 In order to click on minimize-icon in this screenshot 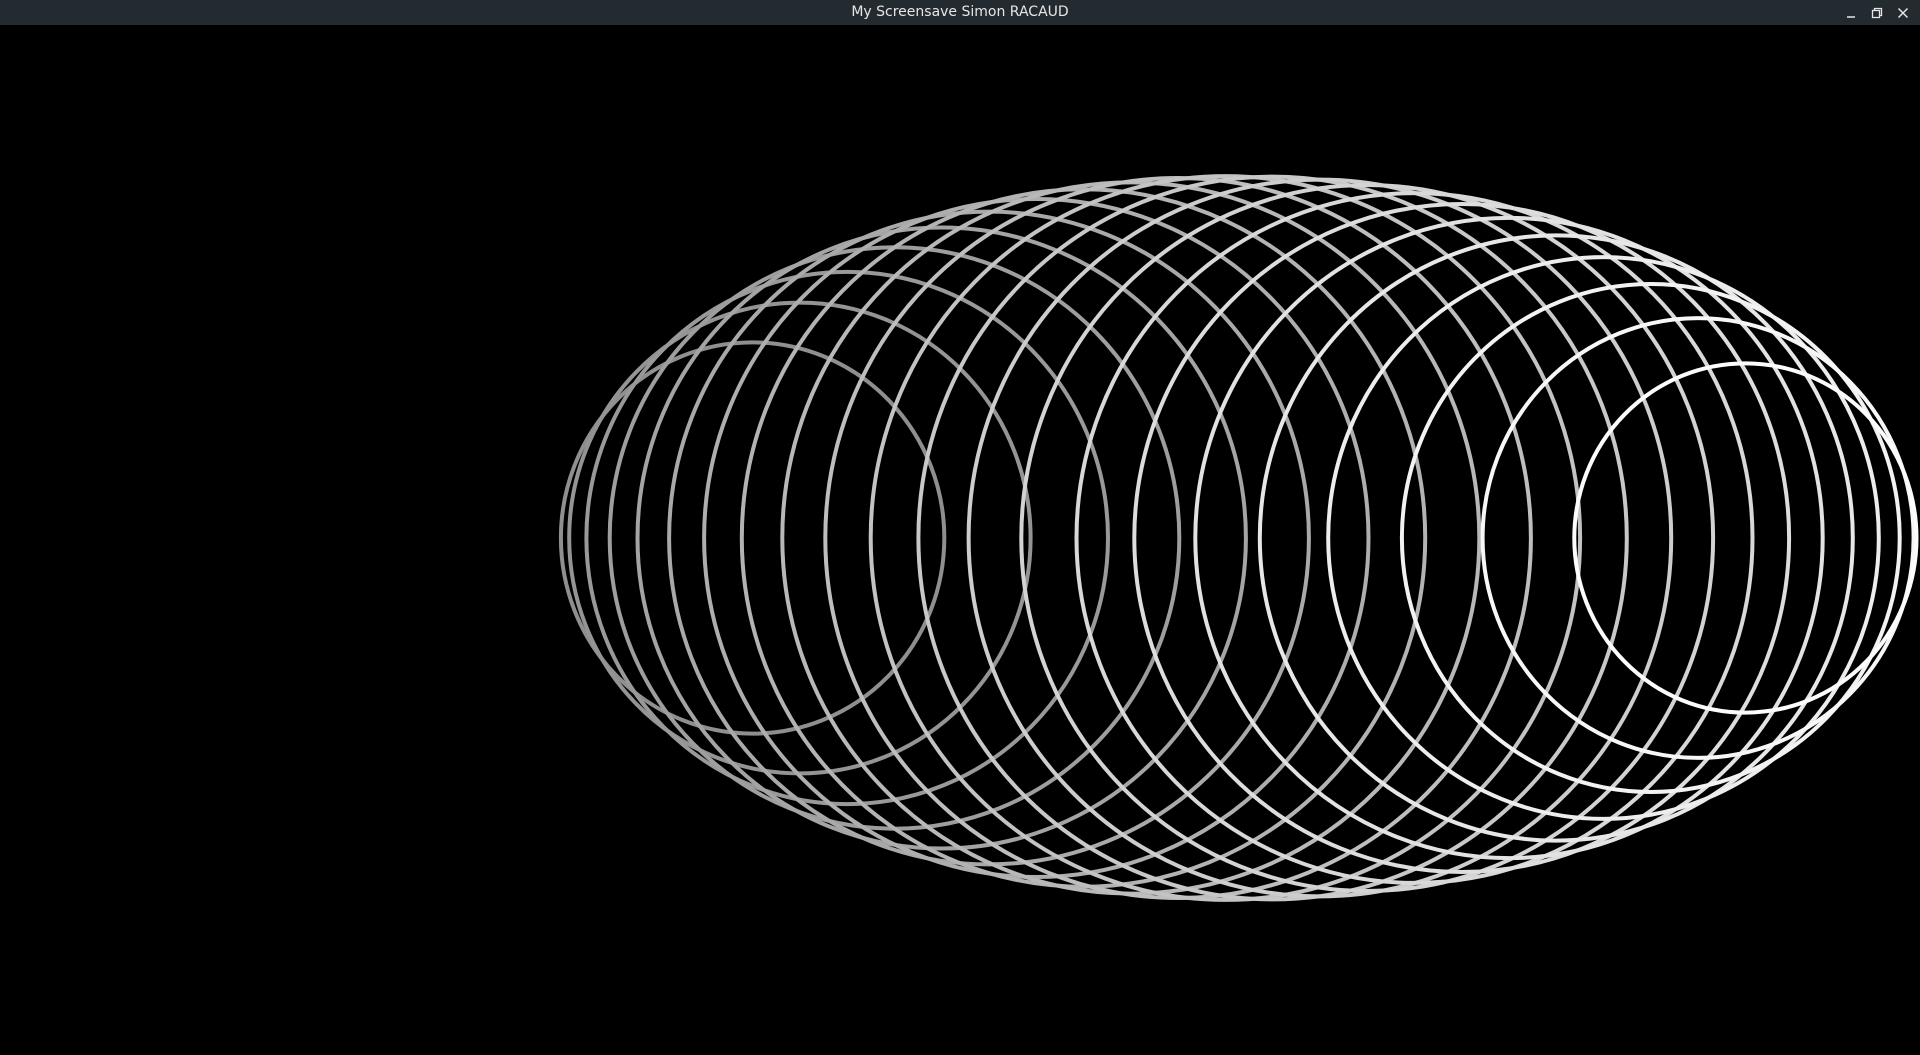, I will do `click(1851, 16)`.